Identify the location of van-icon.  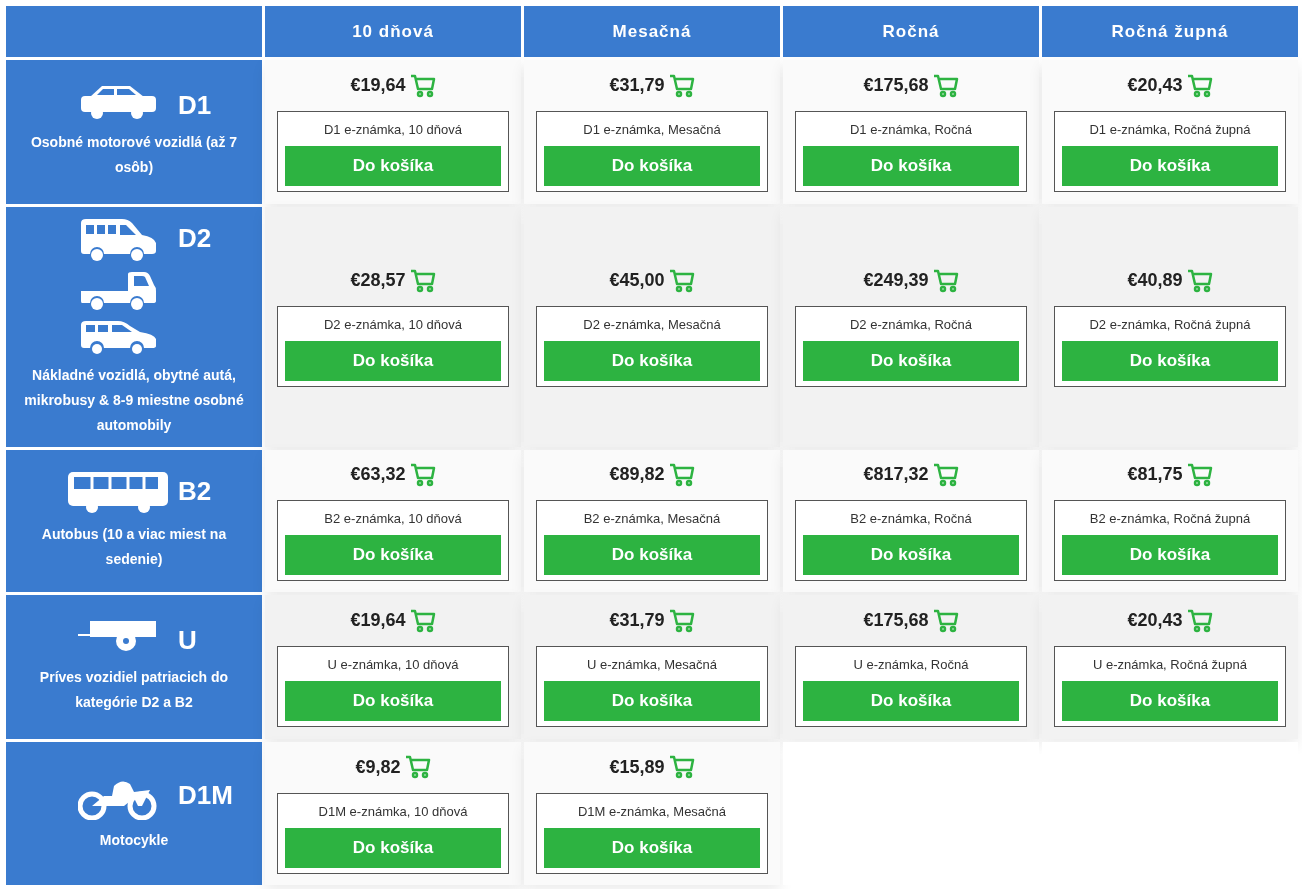
(118, 239).